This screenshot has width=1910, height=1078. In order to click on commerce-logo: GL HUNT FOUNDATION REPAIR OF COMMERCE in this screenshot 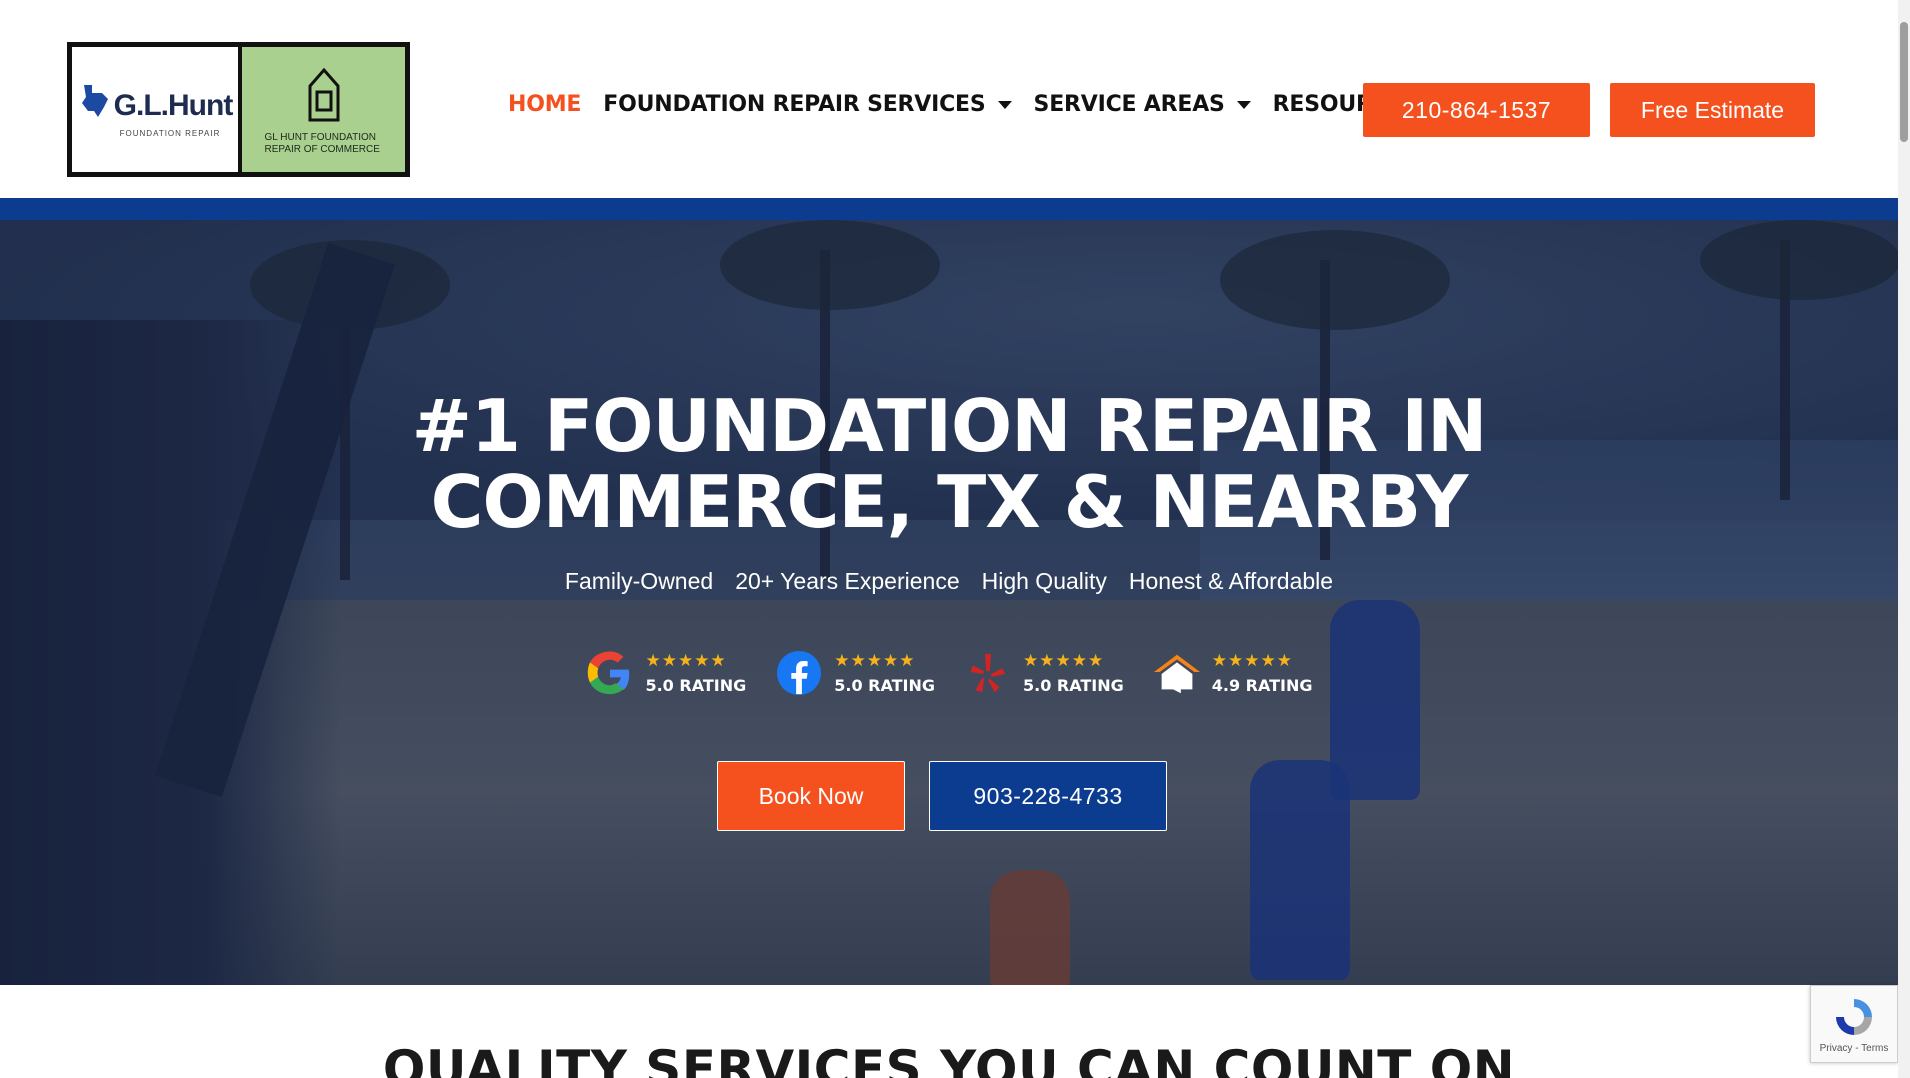, I will do `click(323, 109)`.